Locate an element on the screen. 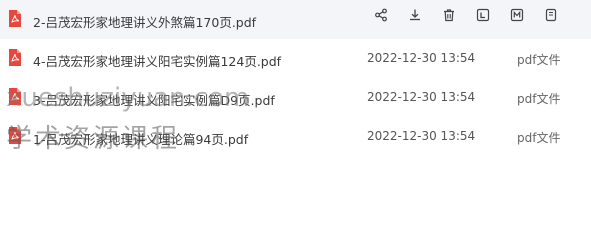 The image size is (591, 240). delete-icon is located at coordinates (449, 15).